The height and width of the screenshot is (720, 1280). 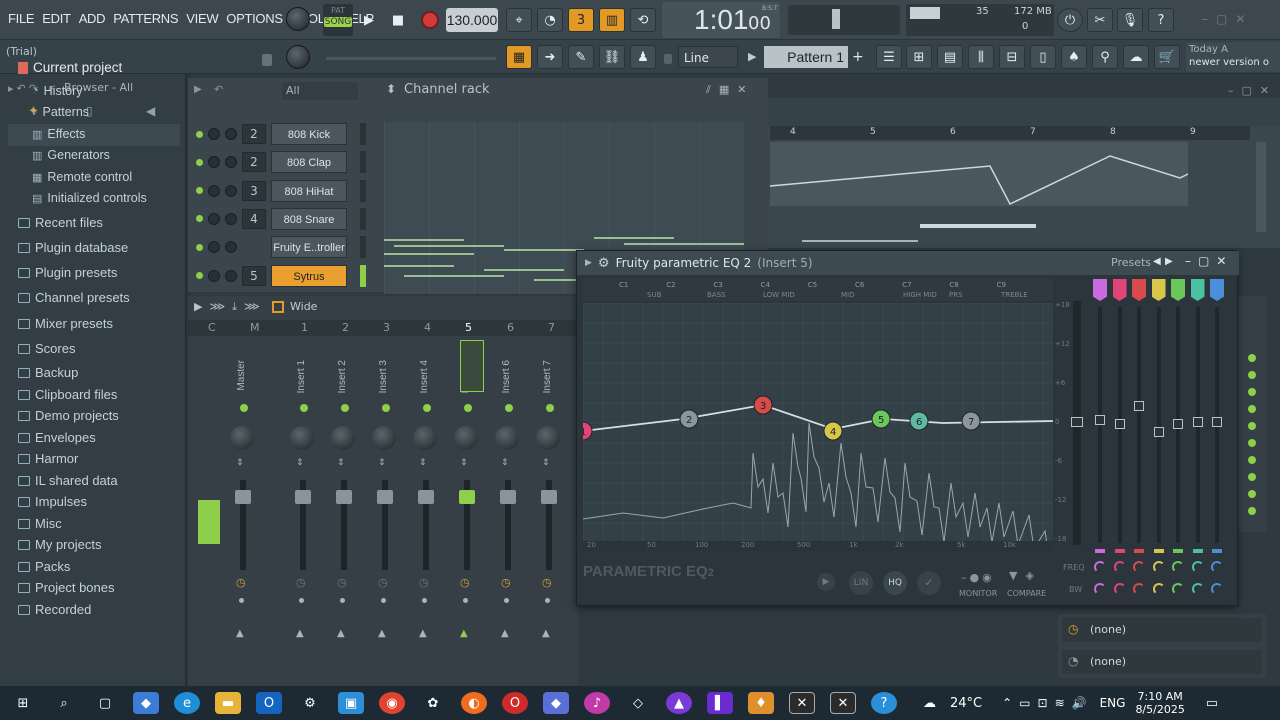 What do you see at coordinates (1161, 20) in the screenshot?
I see `help-icon: ?` at bounding box center [1161, 20].